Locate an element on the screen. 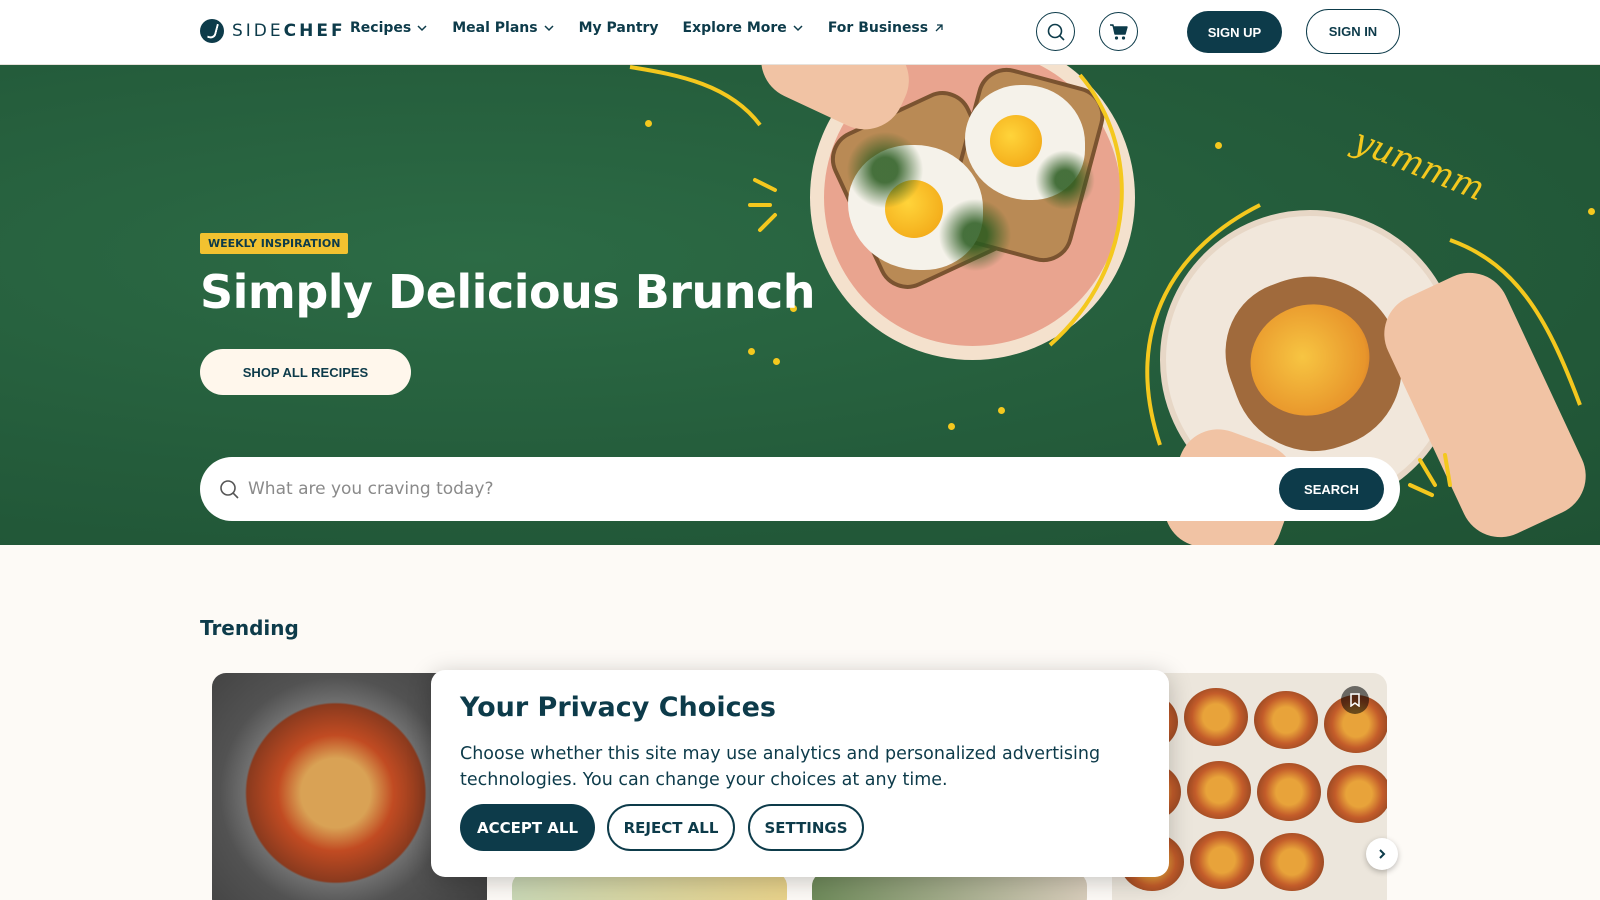 This screenshot has height=900, width=1600. sign-in-button: SIGN IN is located at coordinates (1353, 31).